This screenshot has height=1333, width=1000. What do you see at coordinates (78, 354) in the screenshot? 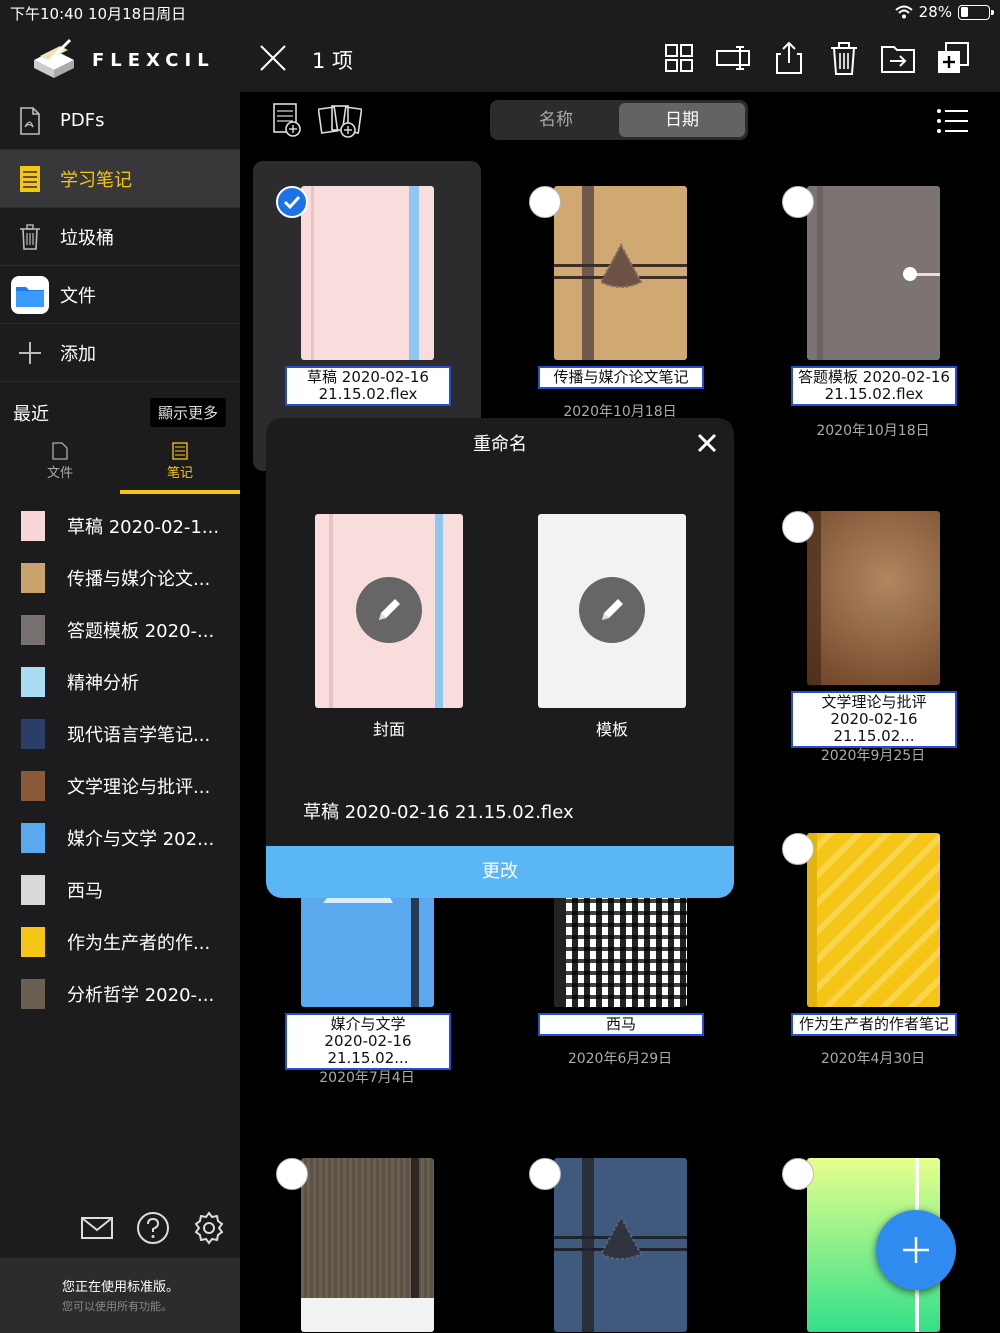
I see `sidebar-item-label: 添加` at bounding box center [78, 354].